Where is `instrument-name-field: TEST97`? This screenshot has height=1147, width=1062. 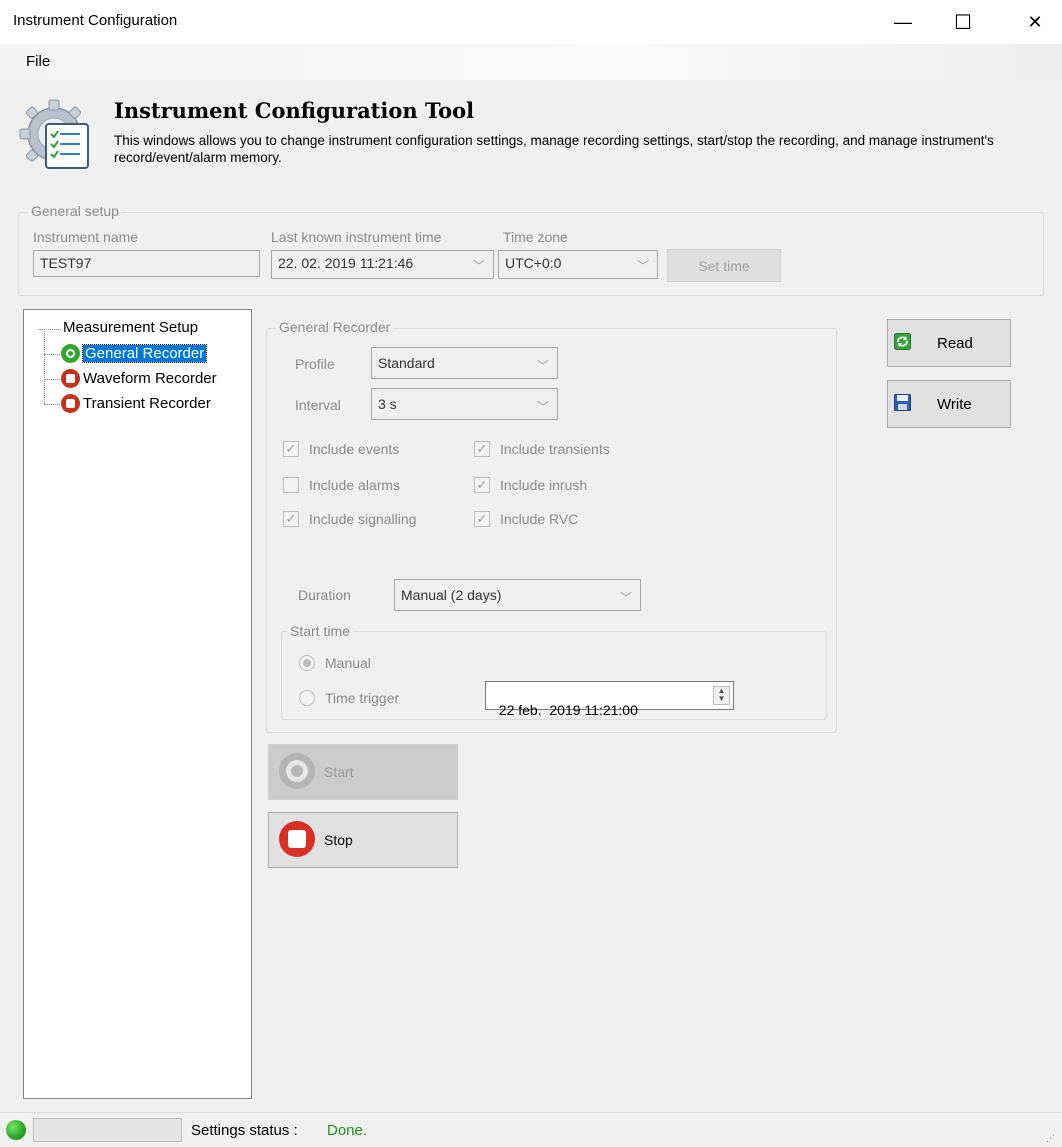 instrument-name-field: TEST97 is located at coordinates (146, 263).